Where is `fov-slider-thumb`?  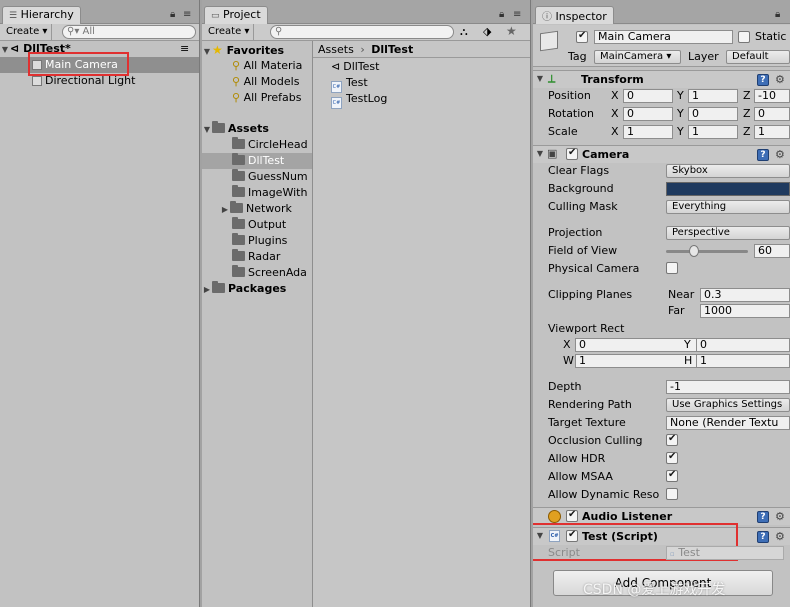 fov-slider-thumb is located at coordinates (694, 251).